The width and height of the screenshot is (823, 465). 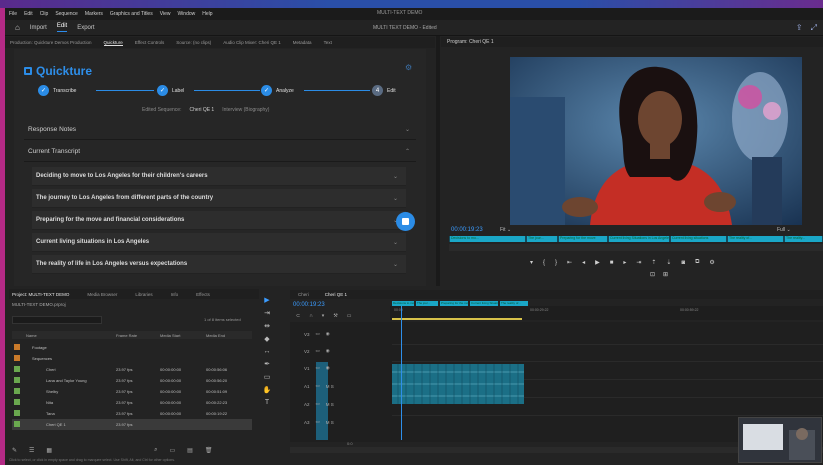 What do you see at coordinates (267, 402) in the screenshot?
I see `type-icon: T` at bounding box center [267, 402].